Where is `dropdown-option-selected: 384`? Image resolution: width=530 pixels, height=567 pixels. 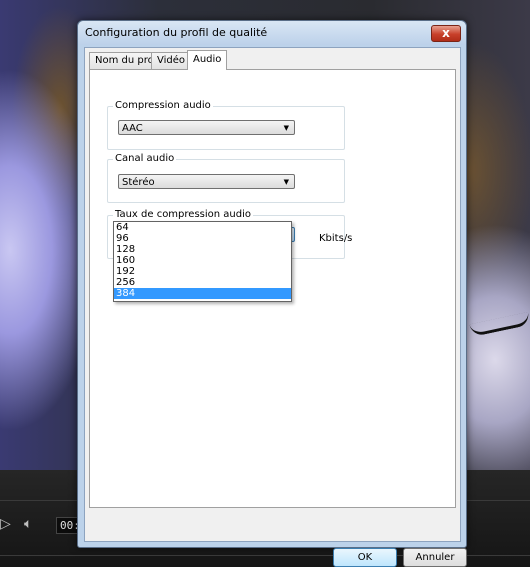
dropdown-option-selected: 384 is located at coordinates (202, 293).